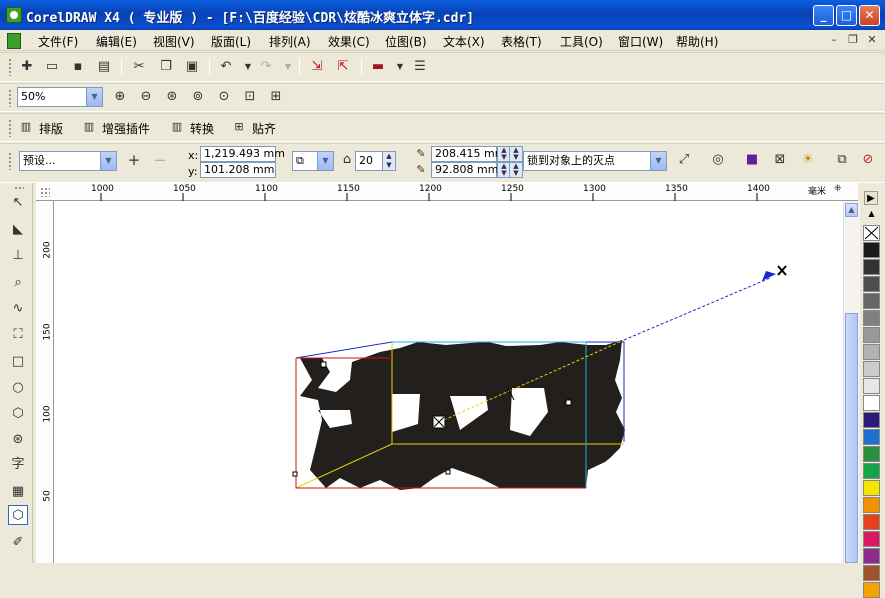  Describe the element at coordinates (134, 160) in the screenshot. I see `add-preset-icon: +` at that location.